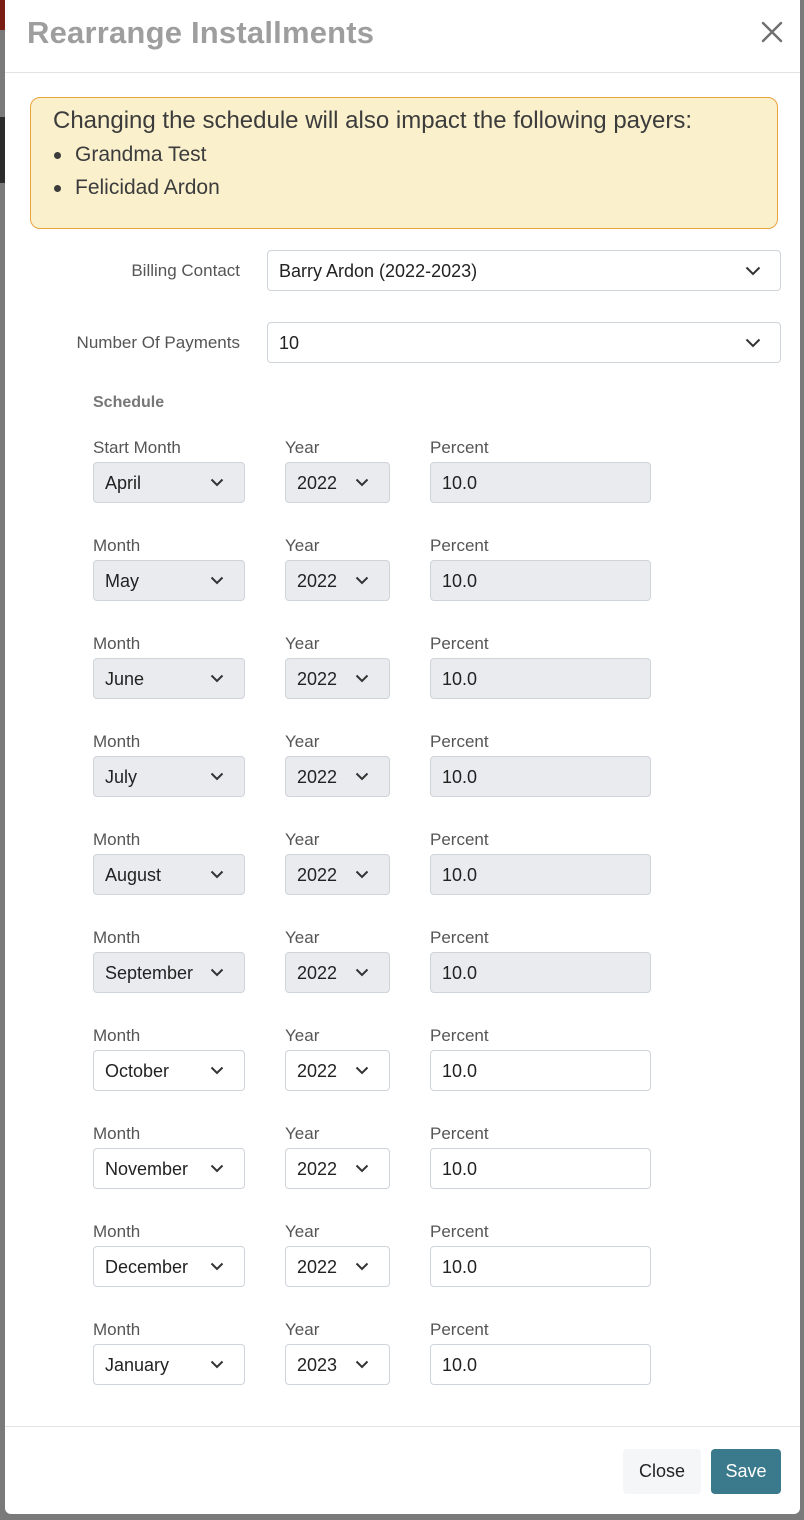 This screenshot has width=804, height=1520. What do you see at coordinates (772, 32) in the screenshot?
I see `close-icon` at bounding box center [772, 32].